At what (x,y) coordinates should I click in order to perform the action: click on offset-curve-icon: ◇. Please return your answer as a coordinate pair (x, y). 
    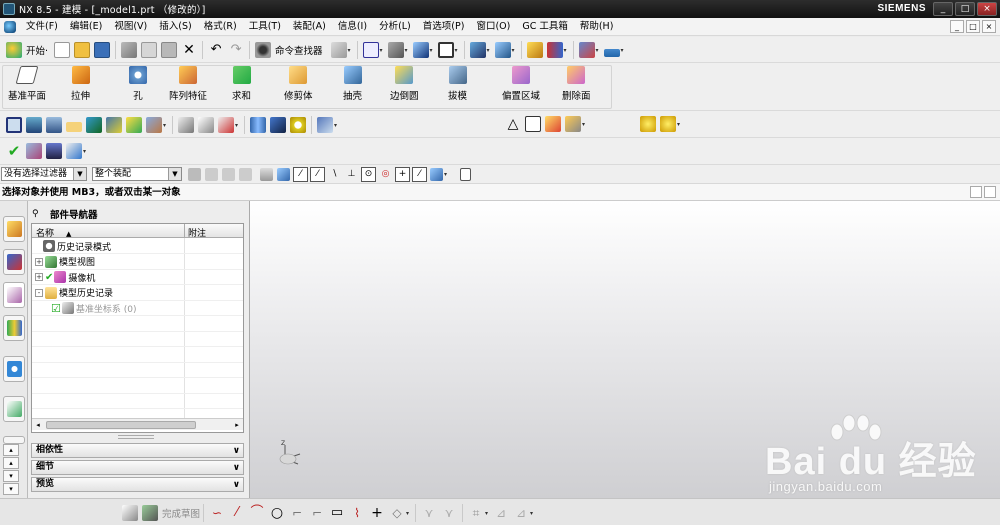
    Looking at the image, I should click on (397, 513).